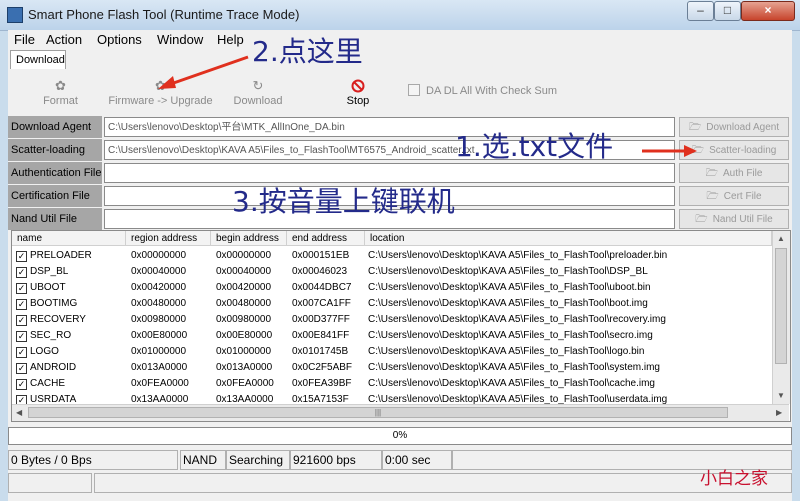  Describe the element at coordinates (326, 238) in the screenshot. I see `column-header-end: end address` at that location.